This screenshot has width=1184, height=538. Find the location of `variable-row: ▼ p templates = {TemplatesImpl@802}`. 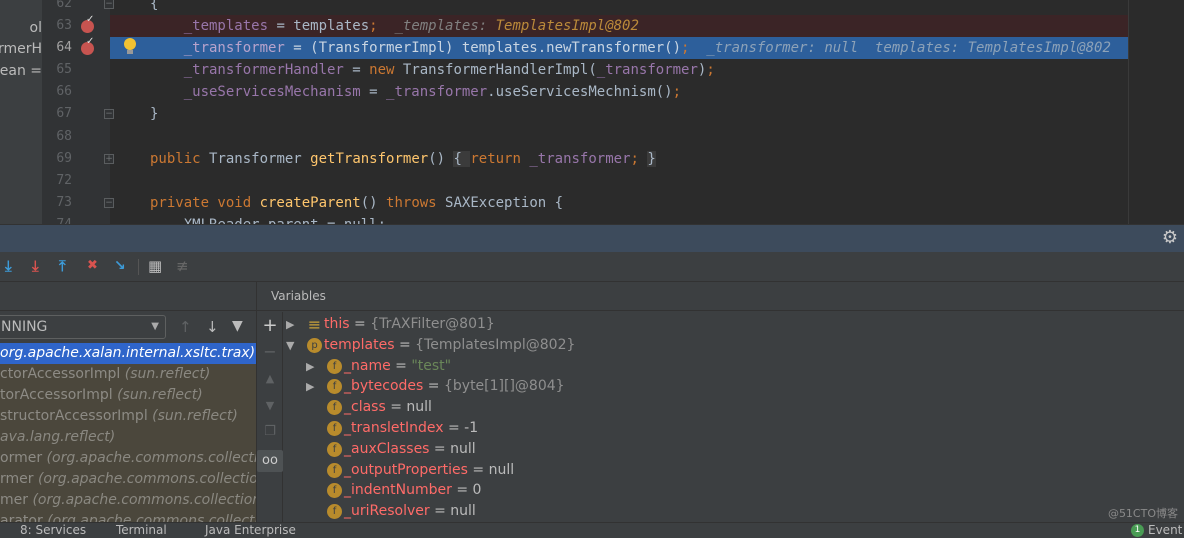

variable-row: ▼ p templates = {TemplatesImpl@802} is located at coordinates (734, 345).